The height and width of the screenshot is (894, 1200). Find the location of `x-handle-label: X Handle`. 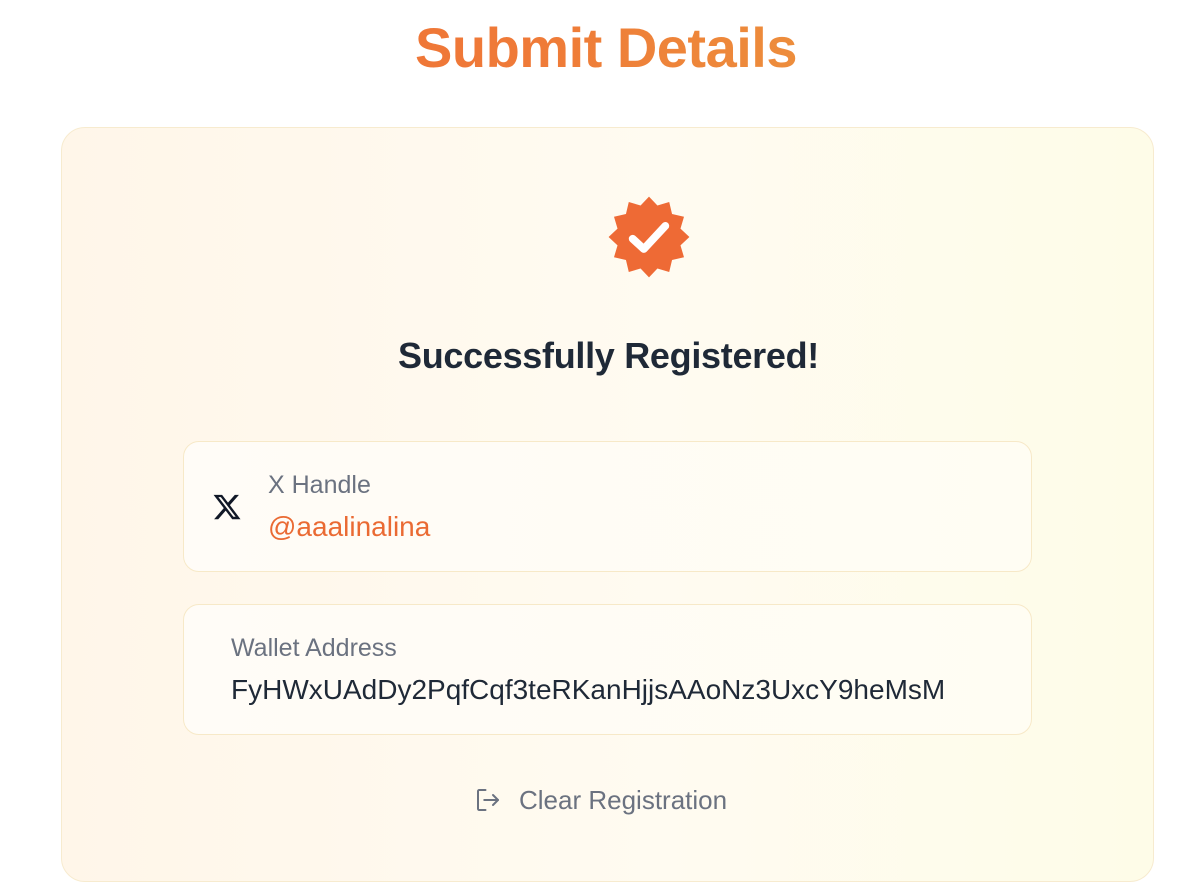

x-handle-label: X Handle is located at coordinates (319, 485).